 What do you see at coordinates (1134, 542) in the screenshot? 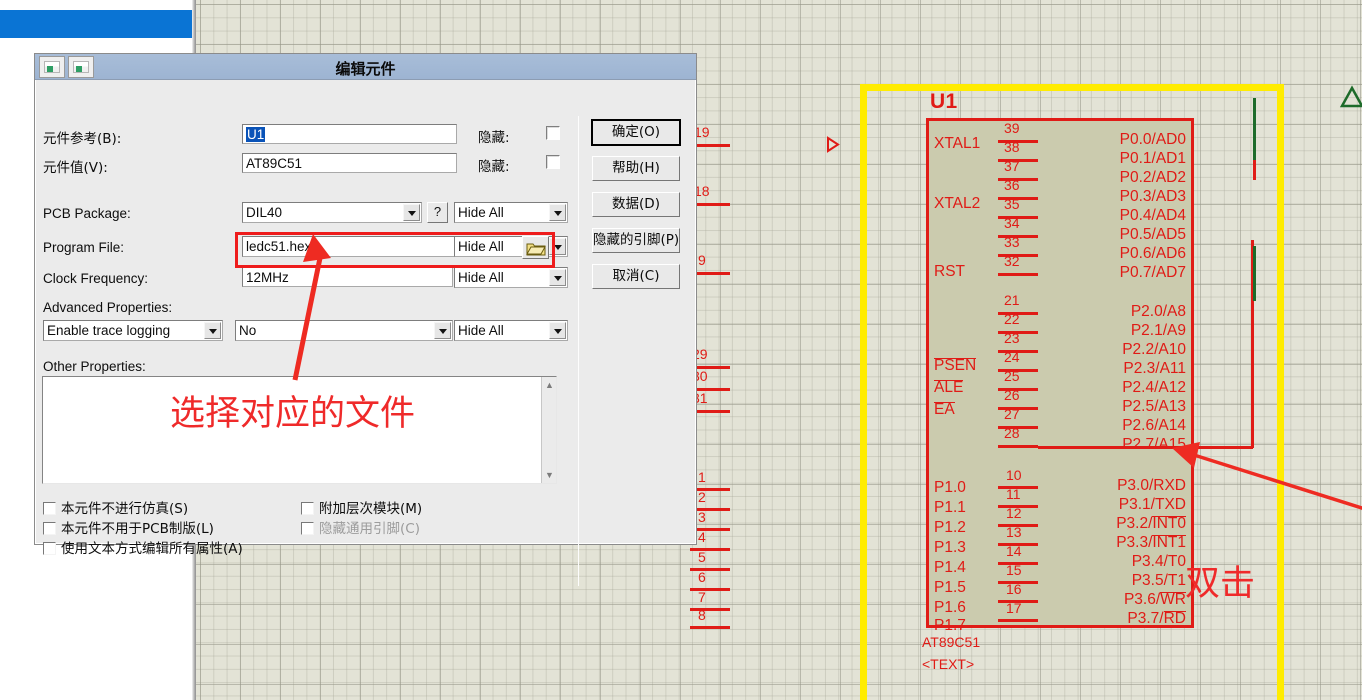
I see `p33-prefix: P3.3/` at bounding box center [1134, 542].